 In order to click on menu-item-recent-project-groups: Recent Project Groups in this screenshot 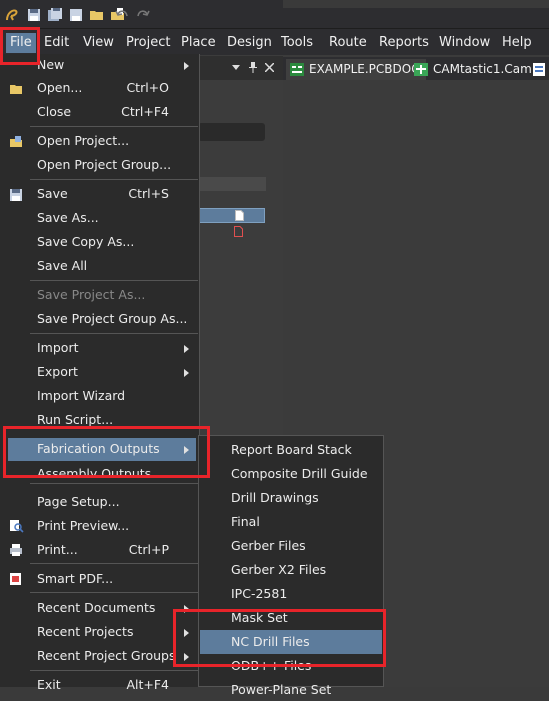, I will do `click(106, 656)`.